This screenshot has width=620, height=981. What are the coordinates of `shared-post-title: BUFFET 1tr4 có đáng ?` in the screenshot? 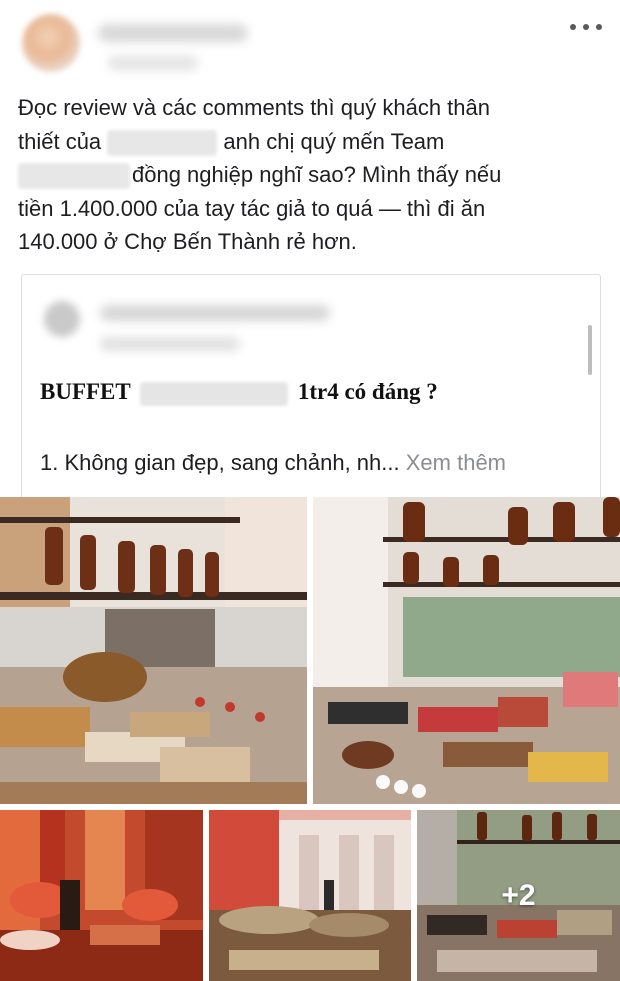 It's located at (239, 392).